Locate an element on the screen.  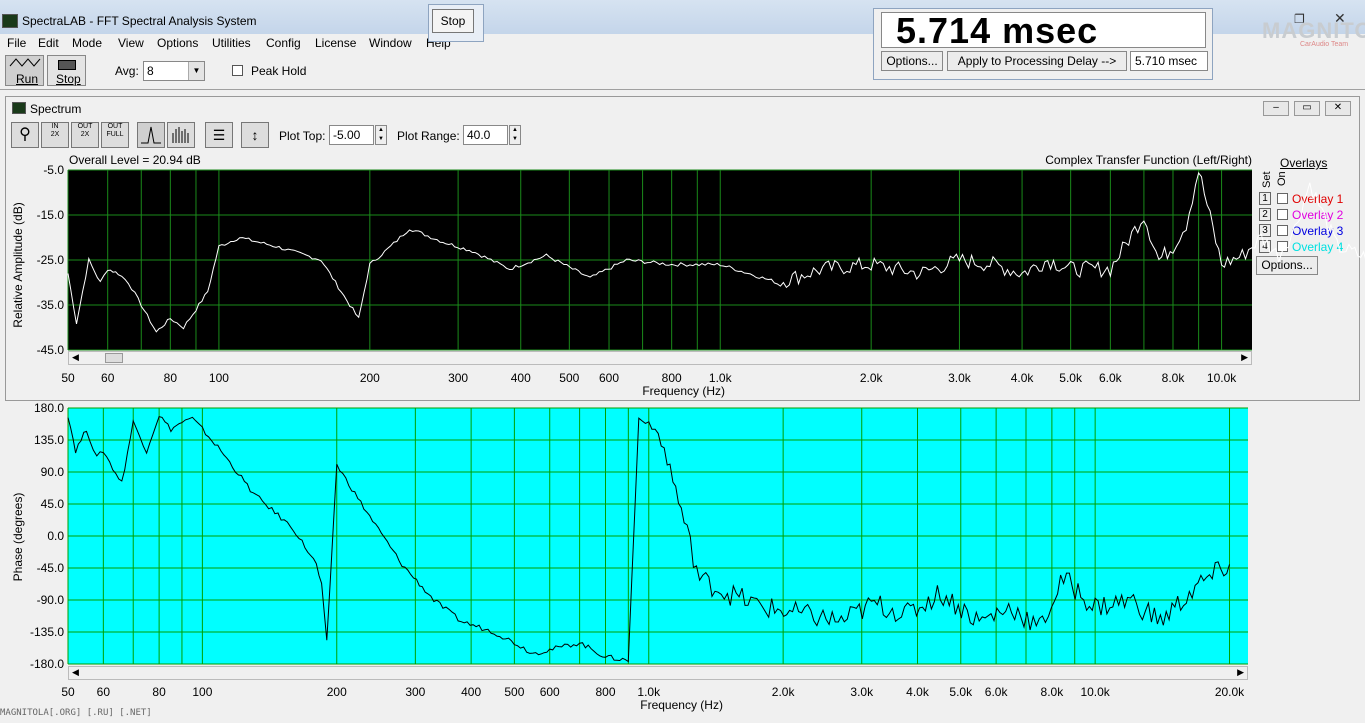
y-axis-label: Phase (degrees) is located at coordinates (18, 537).